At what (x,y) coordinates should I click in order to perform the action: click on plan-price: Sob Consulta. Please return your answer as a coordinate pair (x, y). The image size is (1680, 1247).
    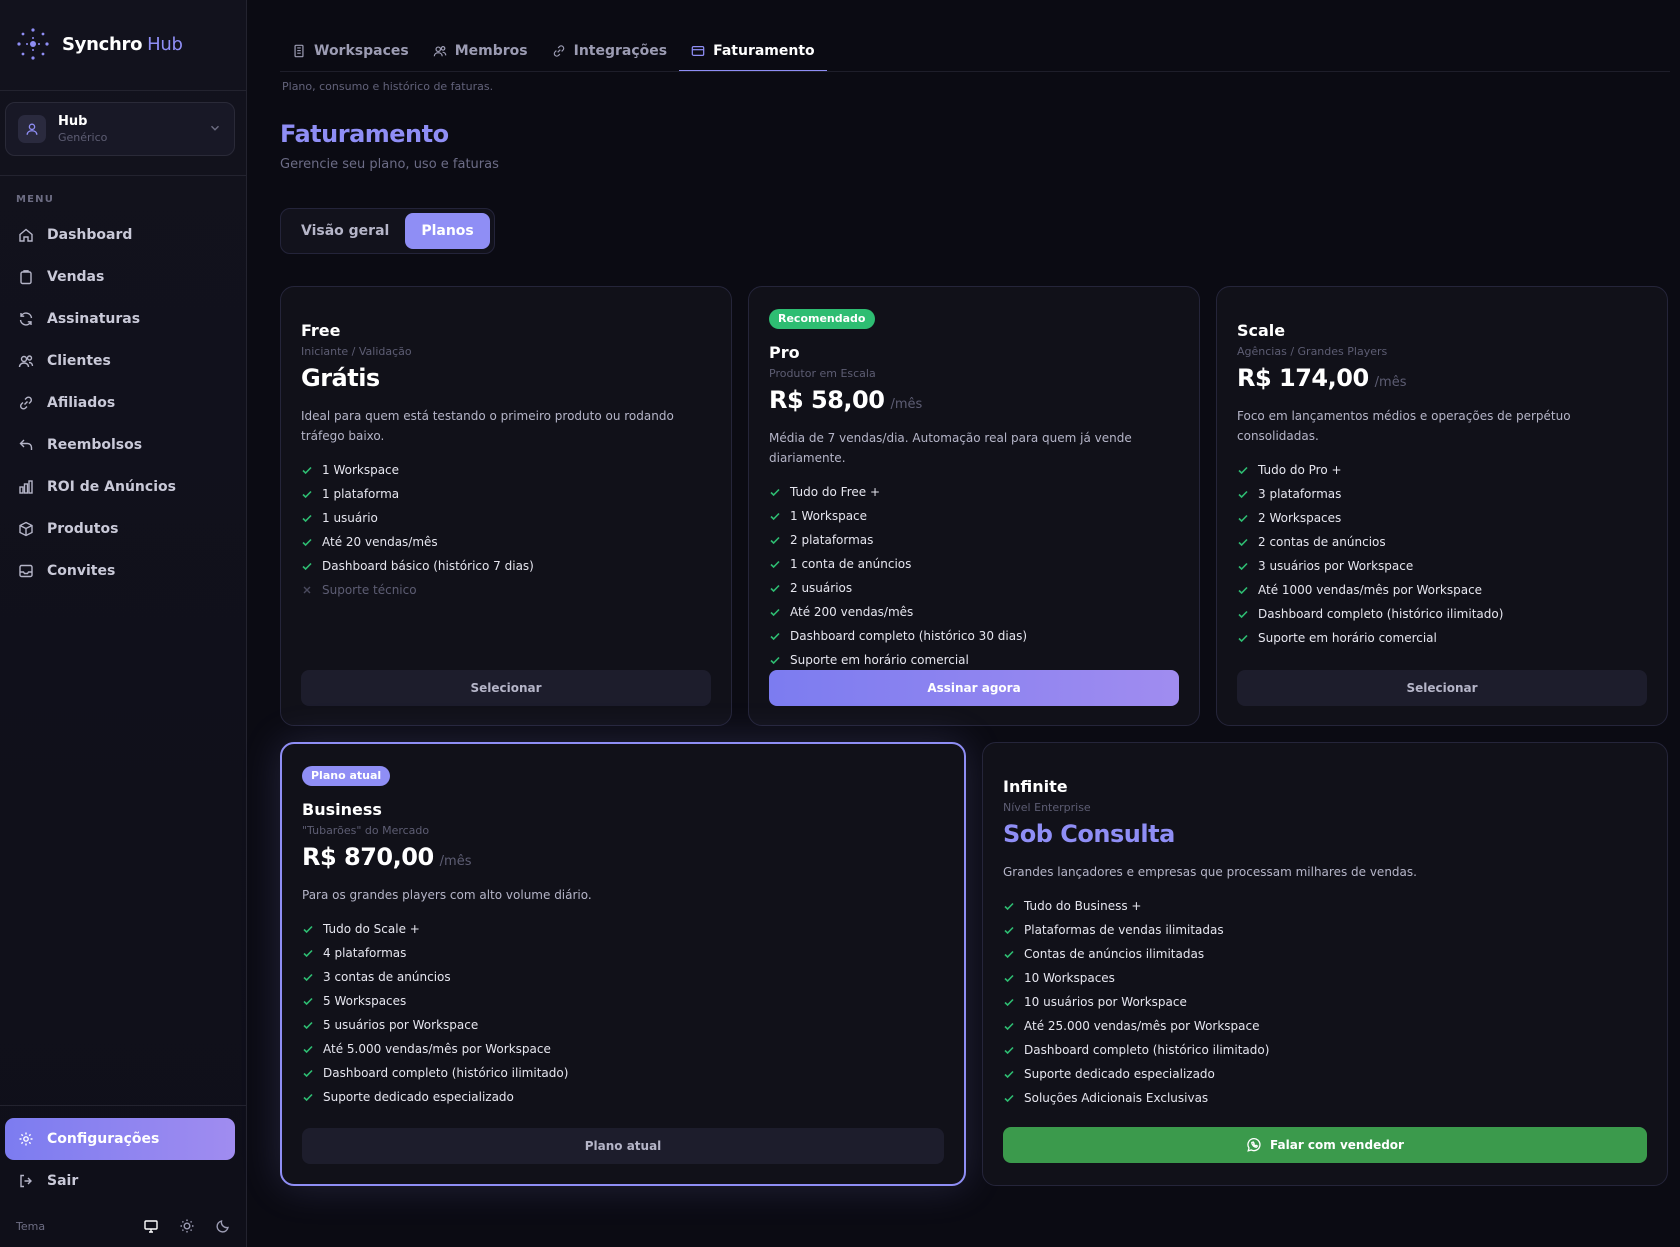
    Looking at the image, I should click on (1325, 834).